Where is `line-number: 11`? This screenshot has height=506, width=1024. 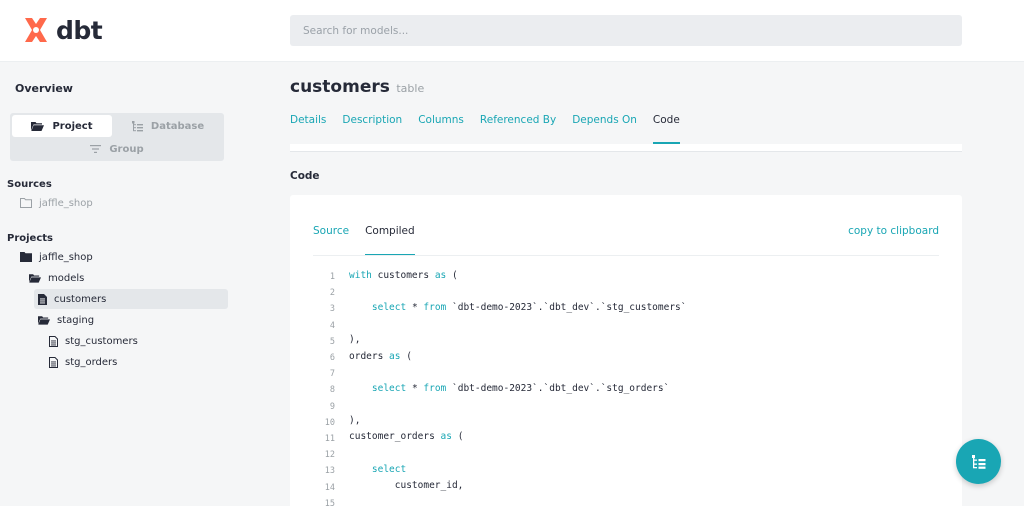 line-number: 11 is located at coordinates (329, 438).